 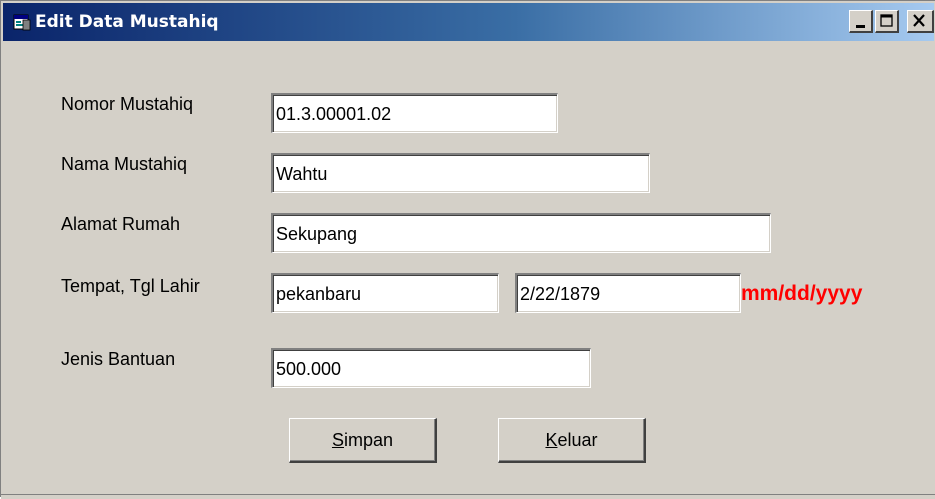 What do you see at coordinates (130, 286) in the screenshot?
I see `tempat-tgl-lahir-label: Tempat, Tgl Lahir` at bounding box center [130, 286].